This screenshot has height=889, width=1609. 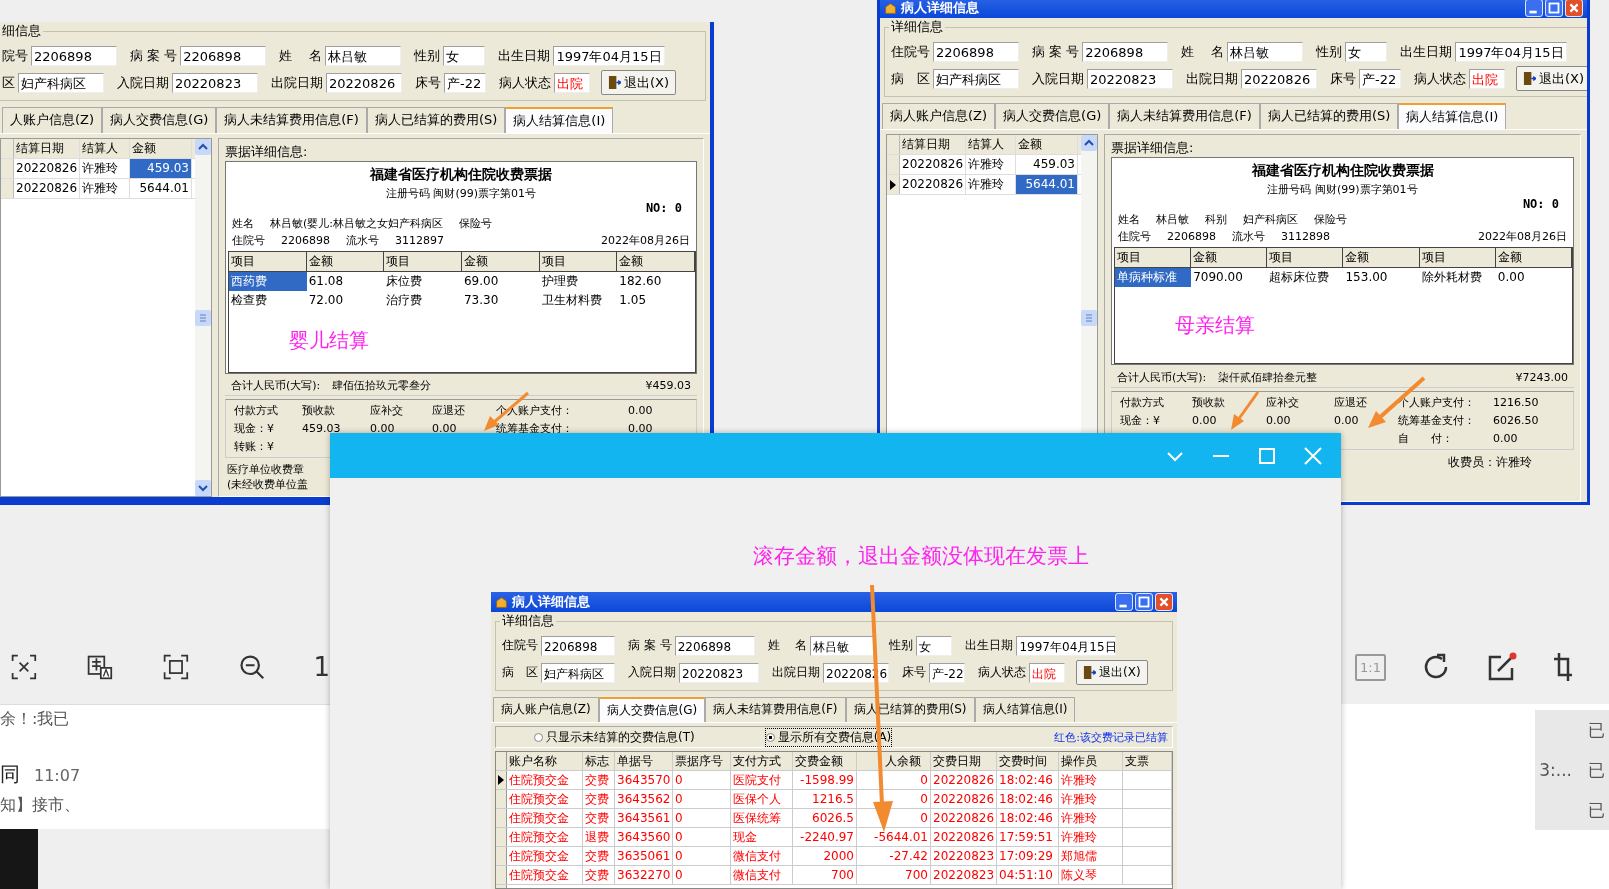 What do you see at coordinates (578, 300) in the screenshot?
I see `table-cell: 卫生材料费` at bounding box center [578, 300].